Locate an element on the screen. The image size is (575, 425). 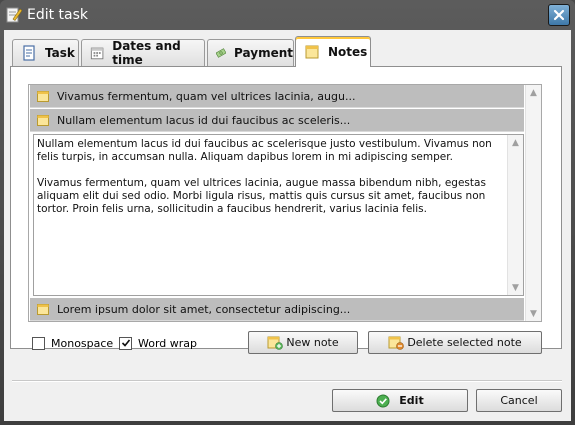
tab-notes: Notes is located at coordinates (333, 51).